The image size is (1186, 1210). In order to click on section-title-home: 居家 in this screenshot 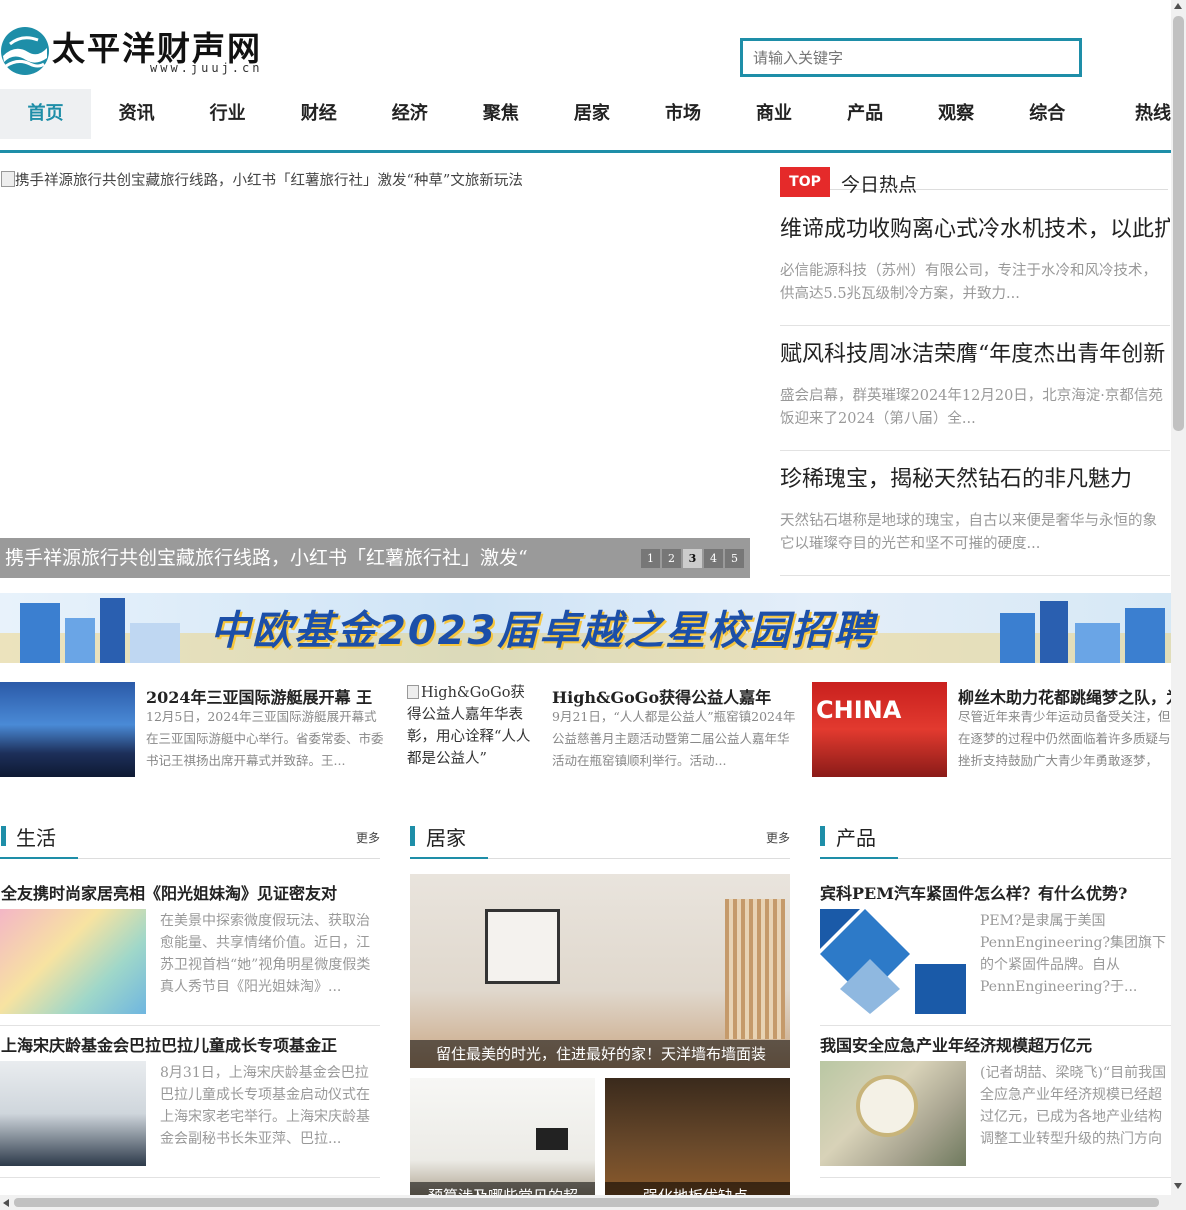, I will do `click(446, 838)`.